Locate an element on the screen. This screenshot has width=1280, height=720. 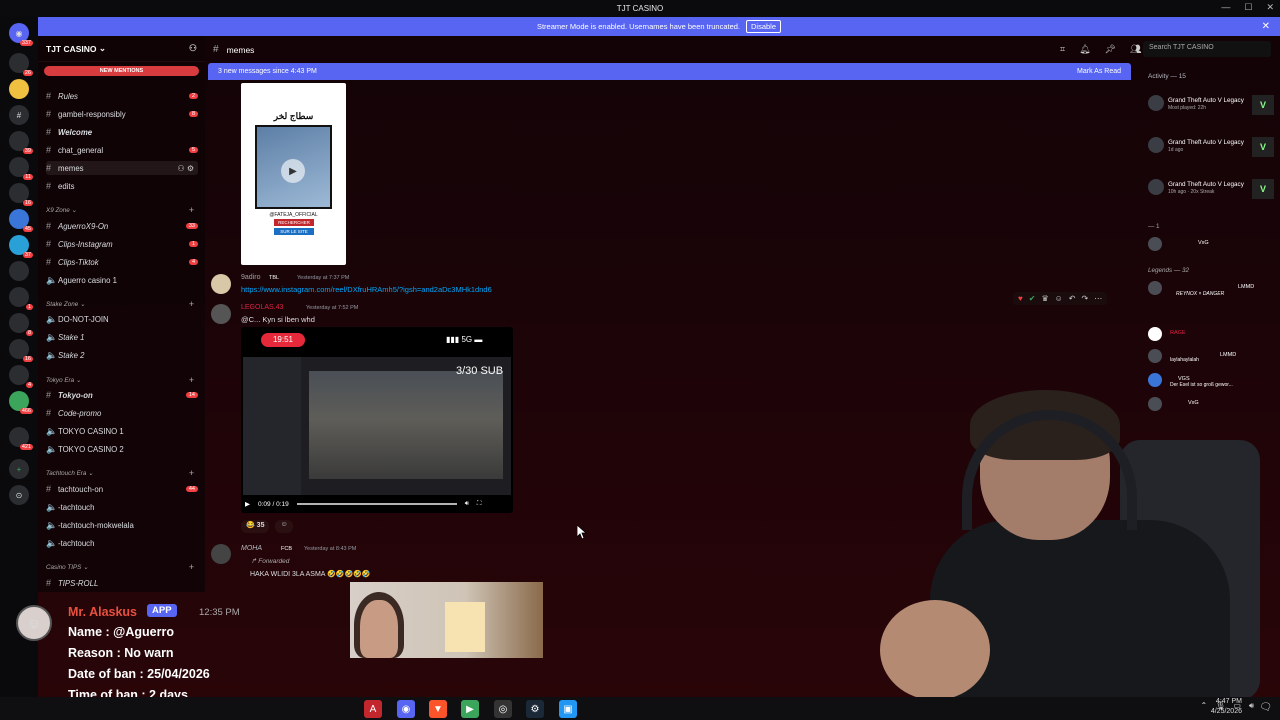
channel-item: # Clips-Tiktok 4 is located at coordinates (122, 262).